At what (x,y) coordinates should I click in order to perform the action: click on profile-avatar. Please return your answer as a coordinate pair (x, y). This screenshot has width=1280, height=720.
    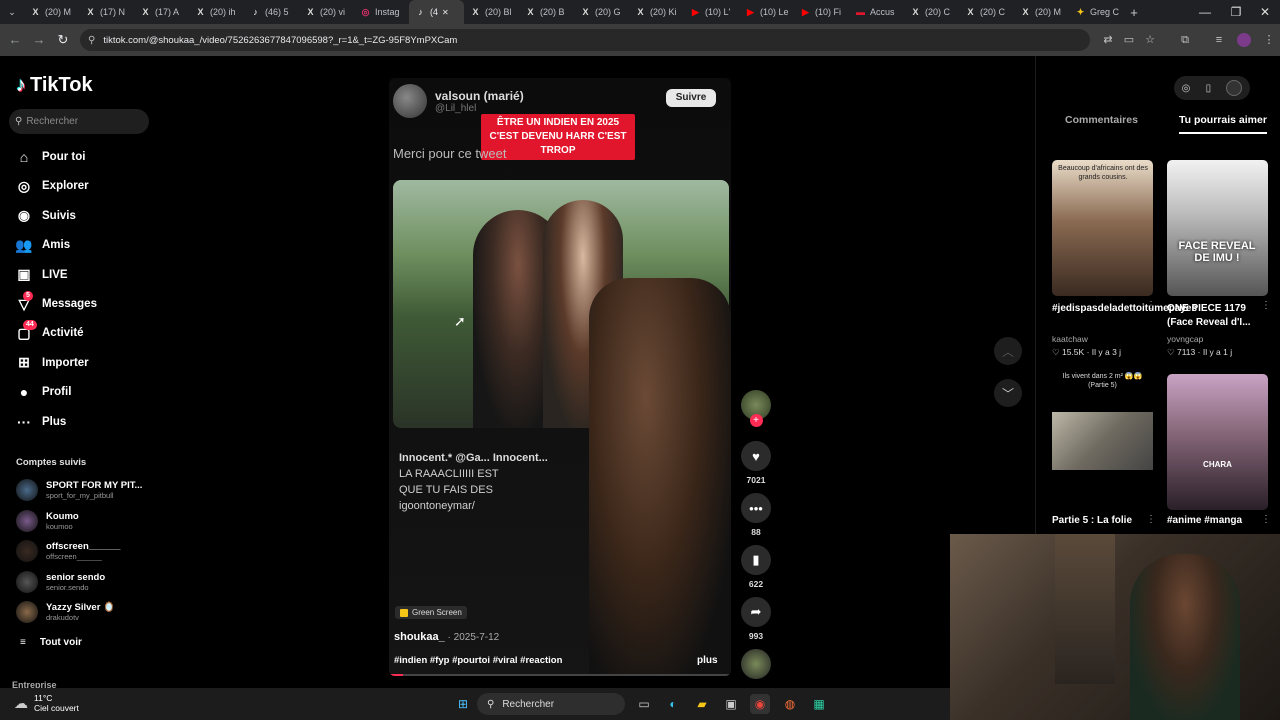
    Looking at the image, I should click on (1244, 40).